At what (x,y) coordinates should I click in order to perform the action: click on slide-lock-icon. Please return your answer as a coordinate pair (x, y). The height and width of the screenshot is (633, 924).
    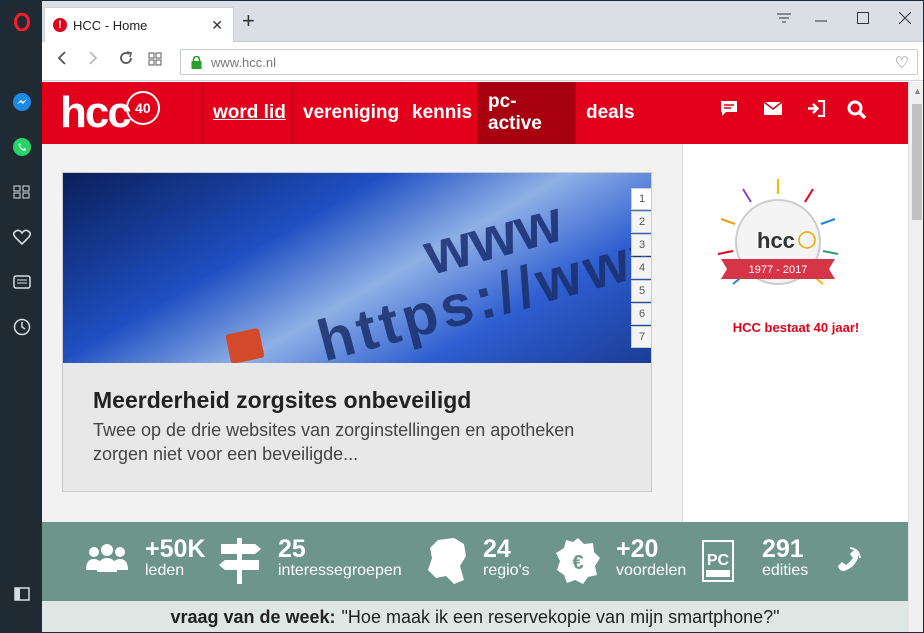
    Looking at the image, I should click on (245, 346).